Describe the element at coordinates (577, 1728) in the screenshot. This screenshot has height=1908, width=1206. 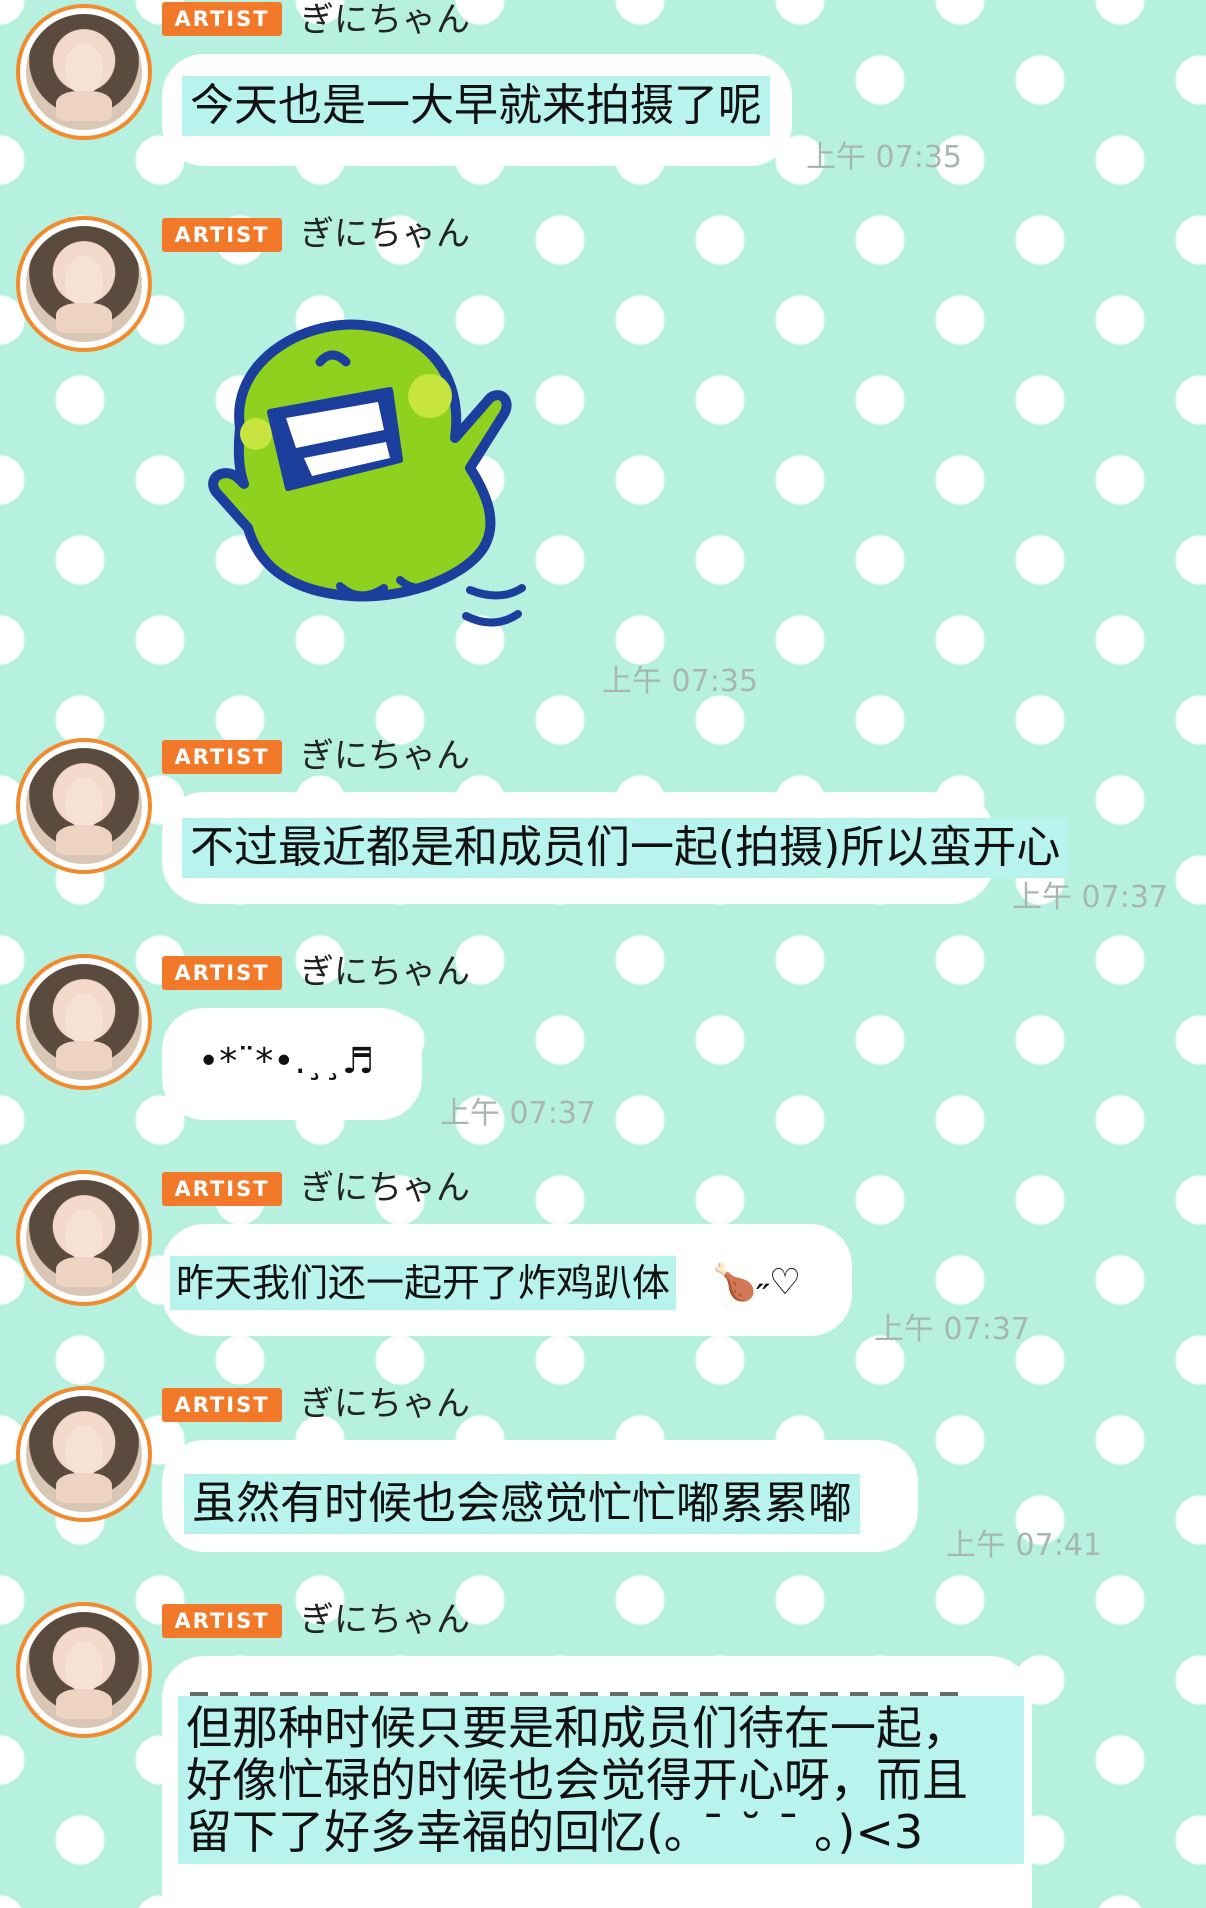
I see `message-line: 但那种时候只要是和成员们待在一起，` at that location.